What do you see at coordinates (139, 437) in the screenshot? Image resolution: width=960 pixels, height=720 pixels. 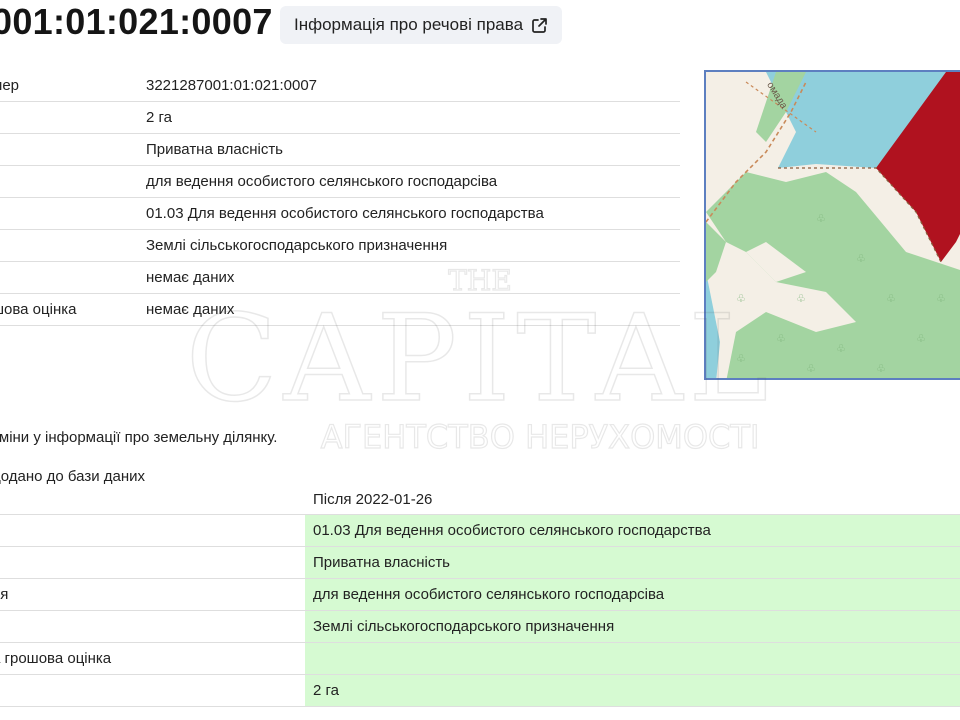 I see `changes-title: зміни у інформації про земельну ділянку.` at bounding box center [139, 437].